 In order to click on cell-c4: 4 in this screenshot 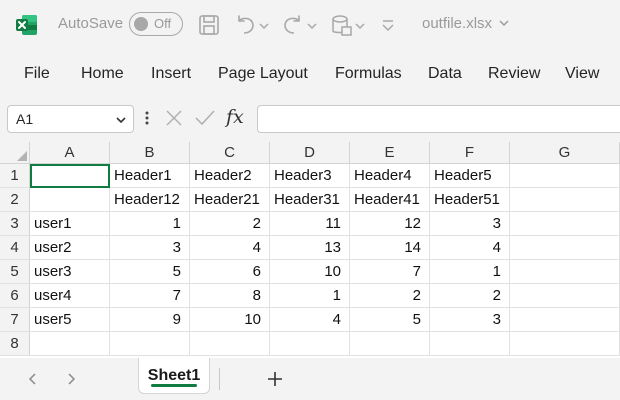, I will do `click(230, 248)`.